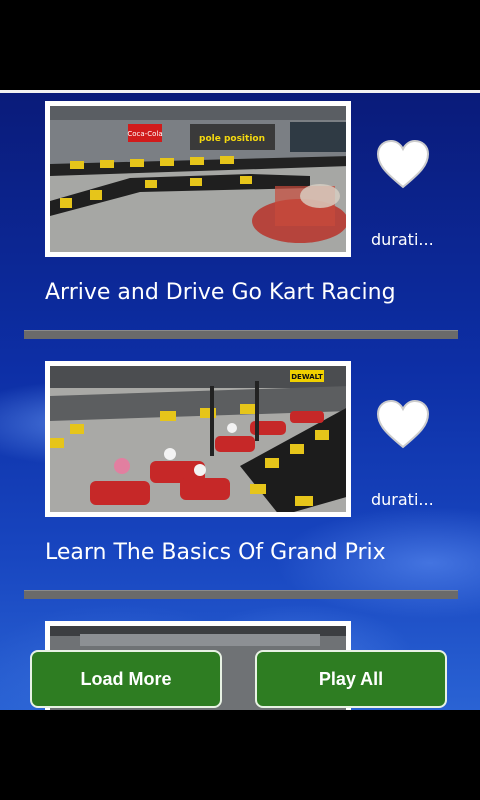 Image resolution: width=480 pixels, height=800 pixels. What do you see at coordinates (215, 552) in the screenshot?
I see `video-title: Learn The Basics Of Grand Prix` at bounding box center [215, 552].